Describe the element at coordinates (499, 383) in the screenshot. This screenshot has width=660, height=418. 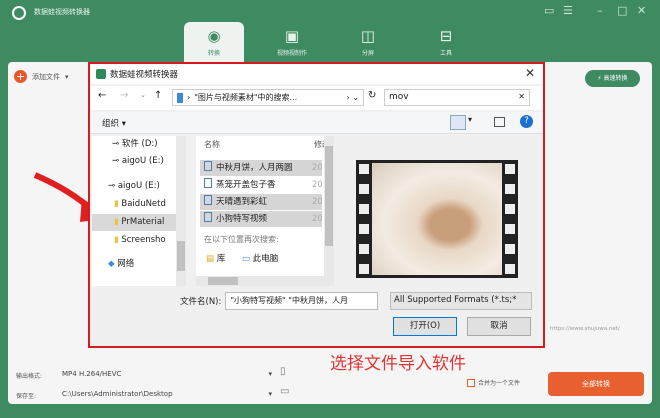
I see `merge-label: 合并为一个文件` at that location.